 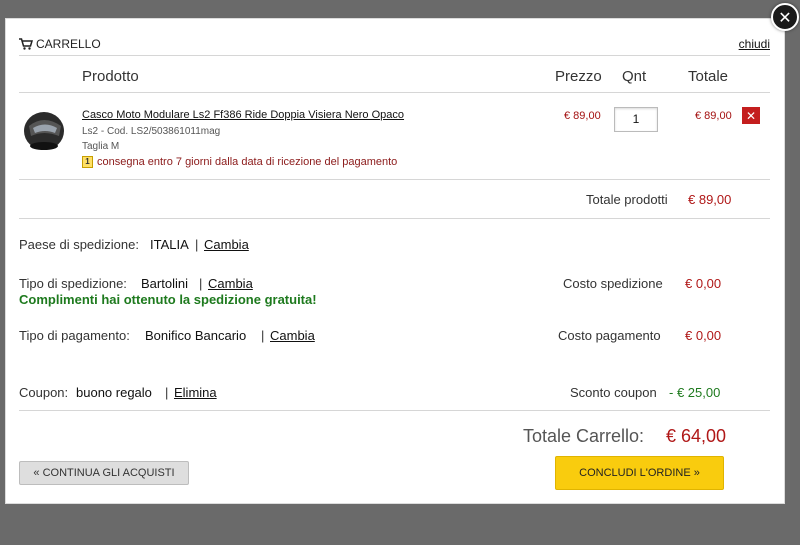 I want to click on coupon-label: Coupon:, so click(x=44, y=392).